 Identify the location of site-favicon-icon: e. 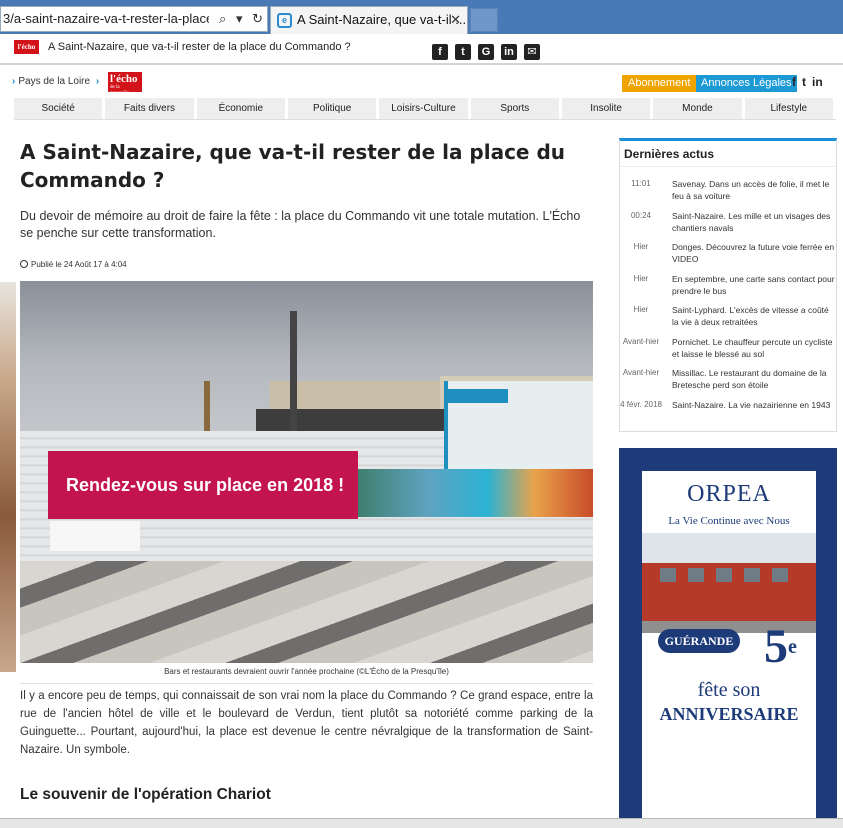
(284, 20).